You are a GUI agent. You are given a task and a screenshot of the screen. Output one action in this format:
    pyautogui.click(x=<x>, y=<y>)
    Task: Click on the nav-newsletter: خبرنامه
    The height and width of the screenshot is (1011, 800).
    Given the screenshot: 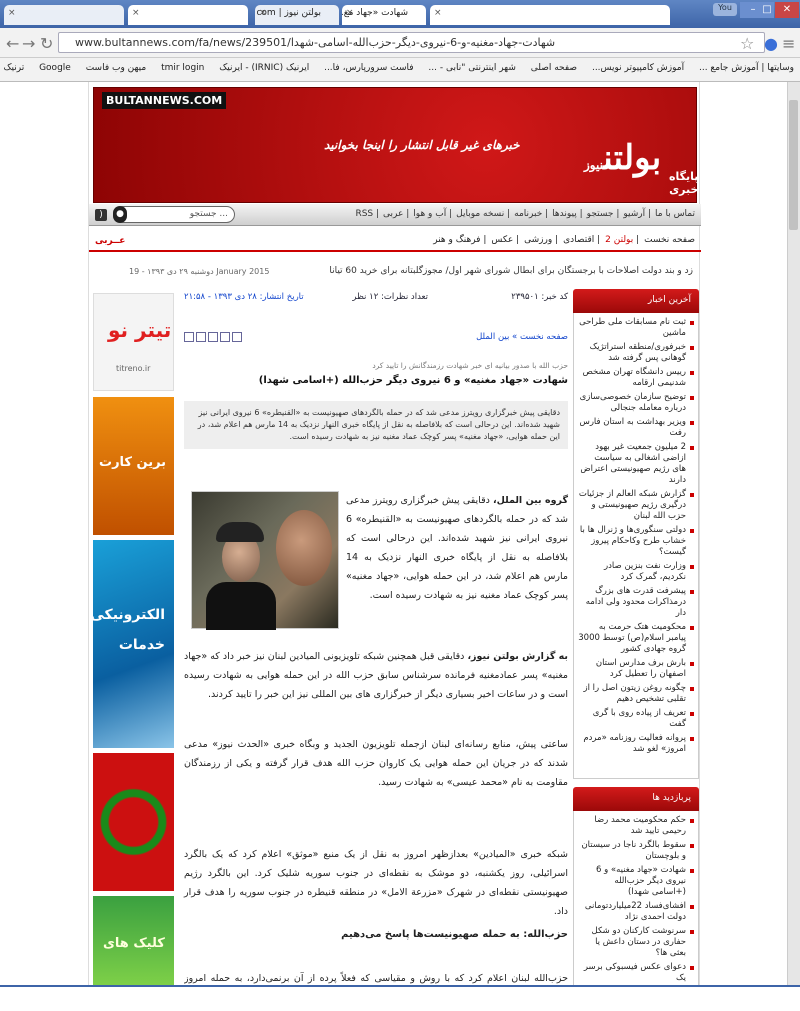 What is the action you would take?
    pyautogui.click(x=528, y=214)
    